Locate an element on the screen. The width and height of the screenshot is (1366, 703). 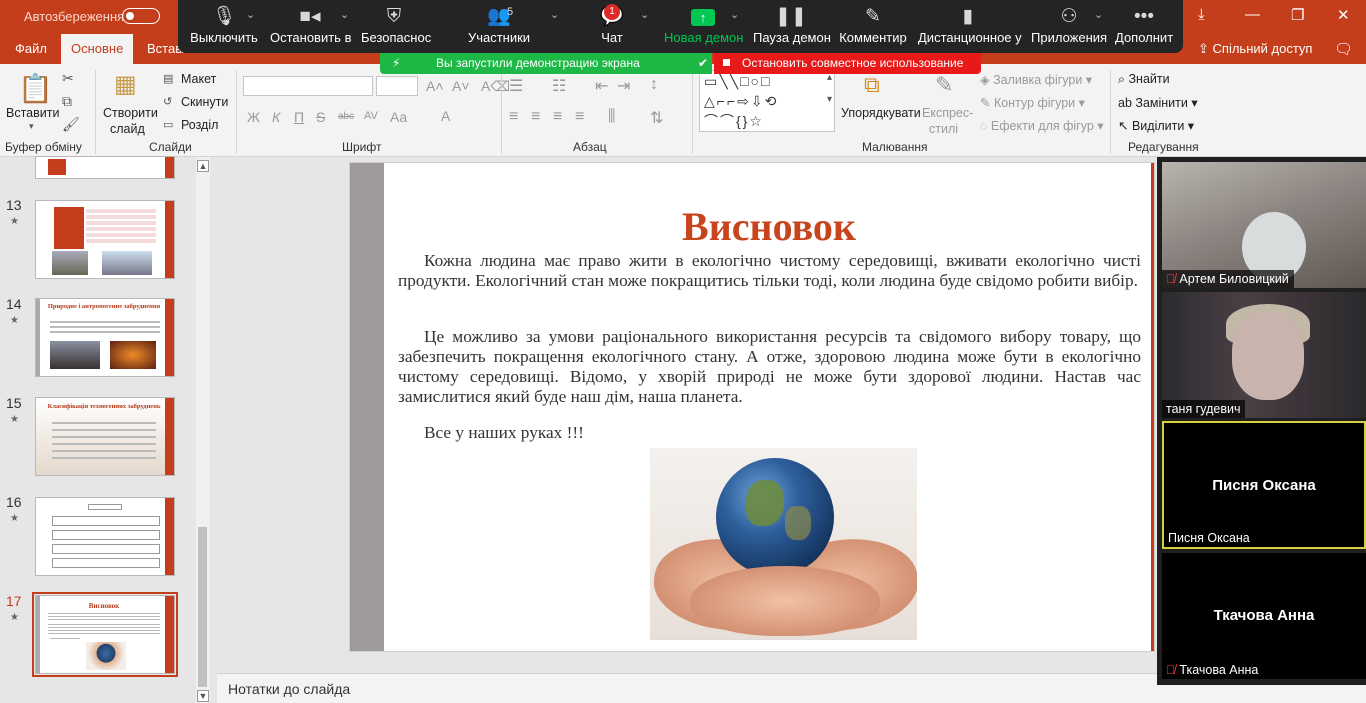
scroll-down-icon: ▼ is located at coordinates (203, 696).